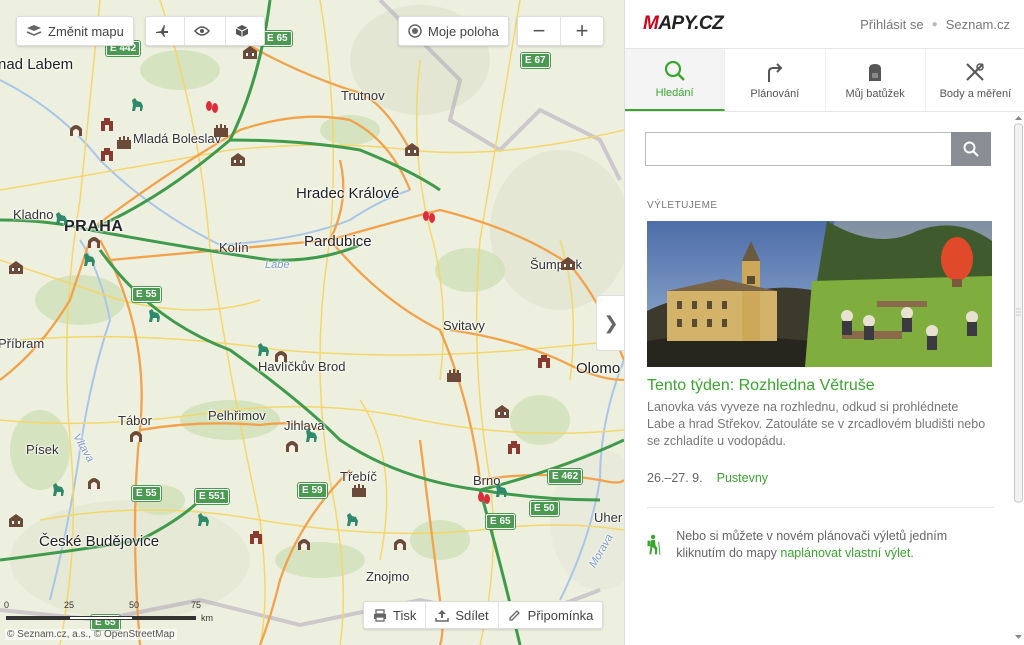 The height and width of the screenshot is (645, 1024). What do you see at coordinates (819, 294) in the screenshot?
I see `article-image` at bounding box center [819, 294].